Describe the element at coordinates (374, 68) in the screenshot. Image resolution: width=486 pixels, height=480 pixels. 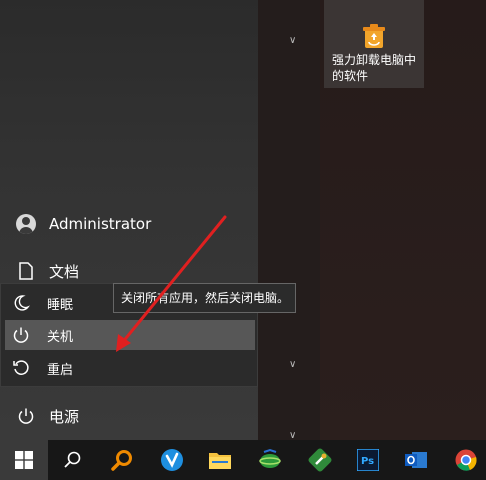
I see `app-tile-label: 强力卸载电脑中的软件` at that location.